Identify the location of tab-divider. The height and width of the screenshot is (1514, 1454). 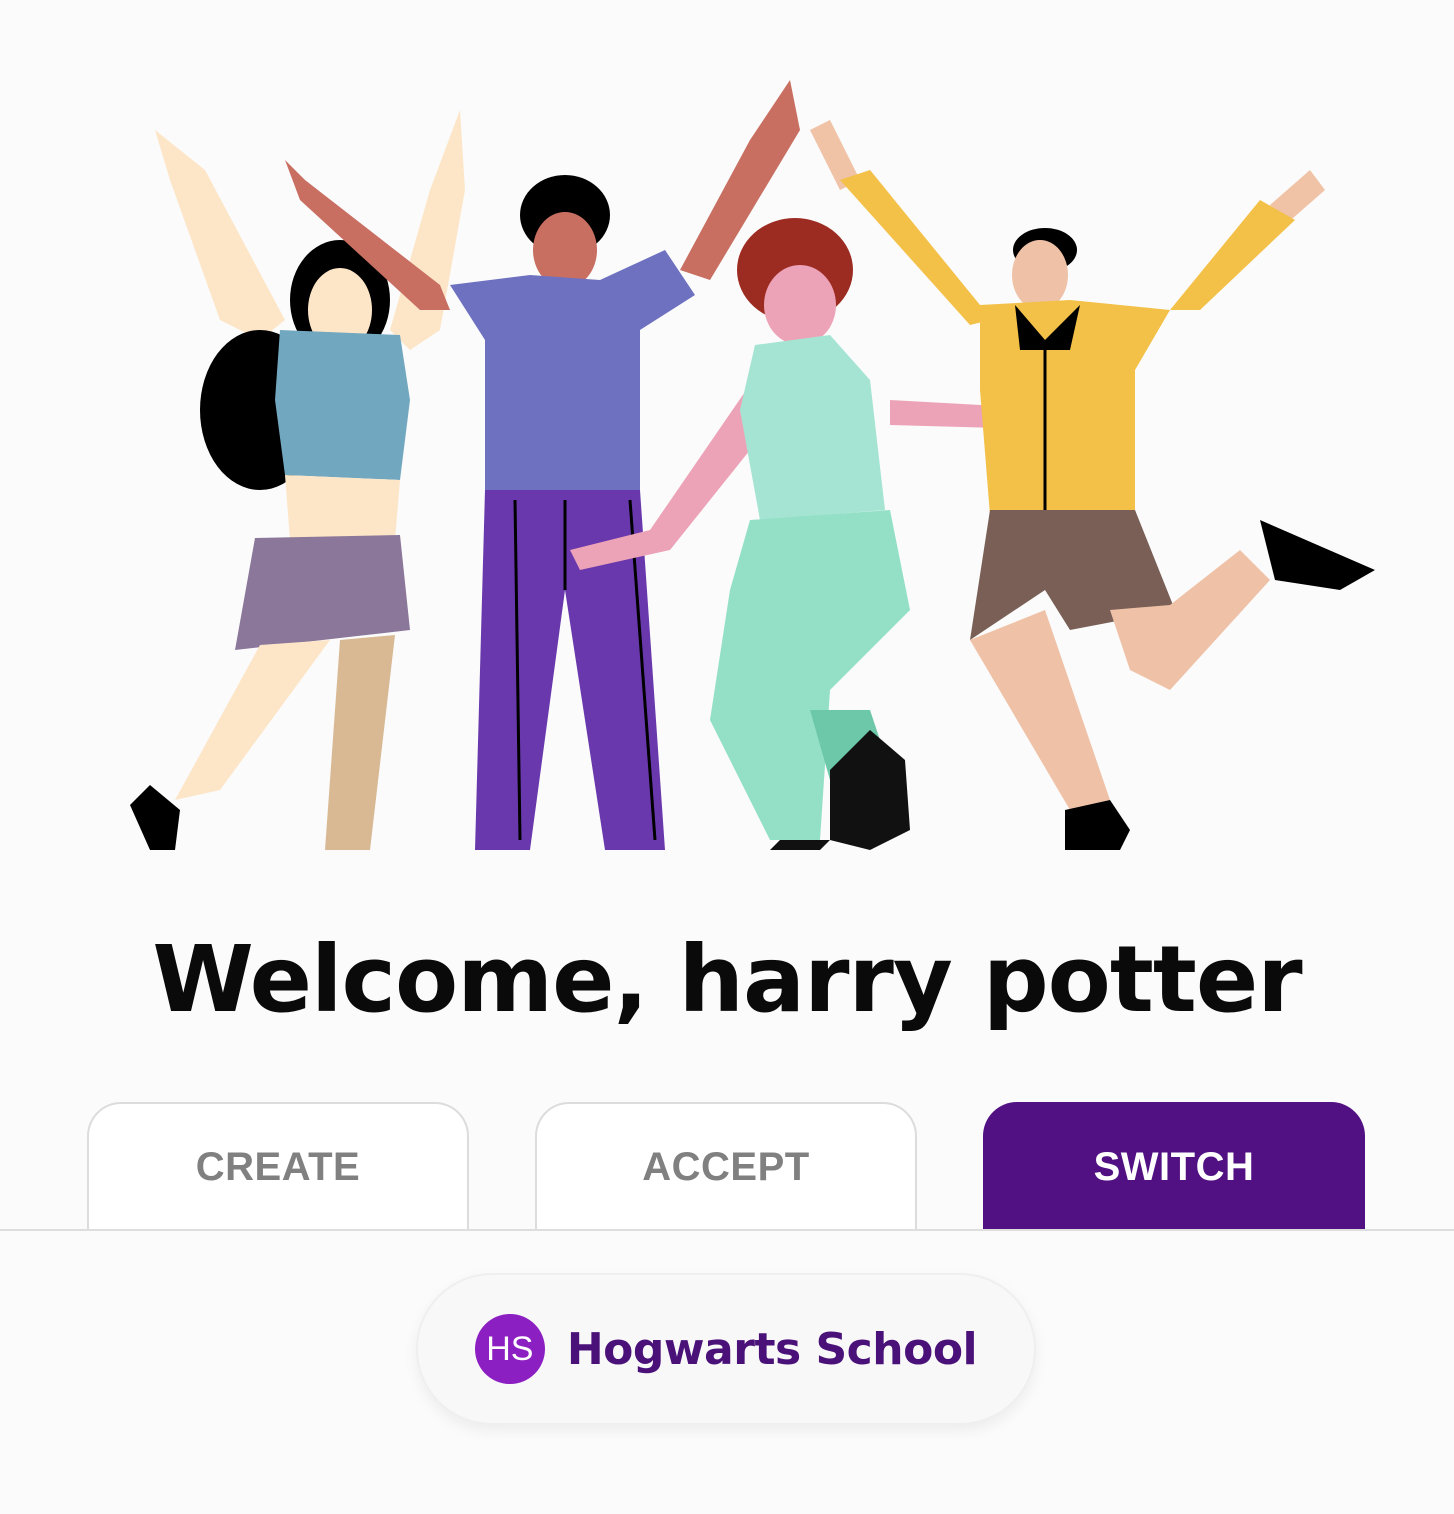
(727, 1230).